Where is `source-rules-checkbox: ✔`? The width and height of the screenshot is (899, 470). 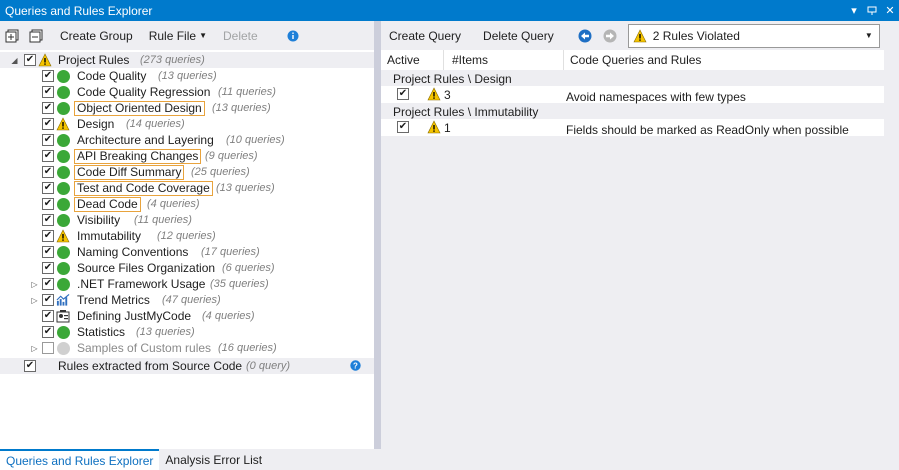 source-rules-checkbox: ✔ is located at coordinates (30, 366).